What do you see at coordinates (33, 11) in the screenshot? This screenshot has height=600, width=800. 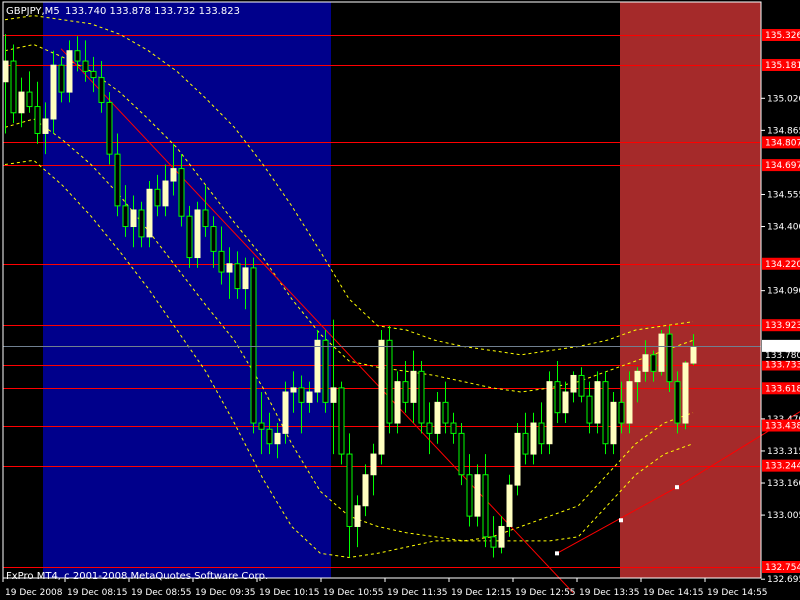 I see `chart-title-symbol: GBPJPY,M5` at bounding box center [33, 11].